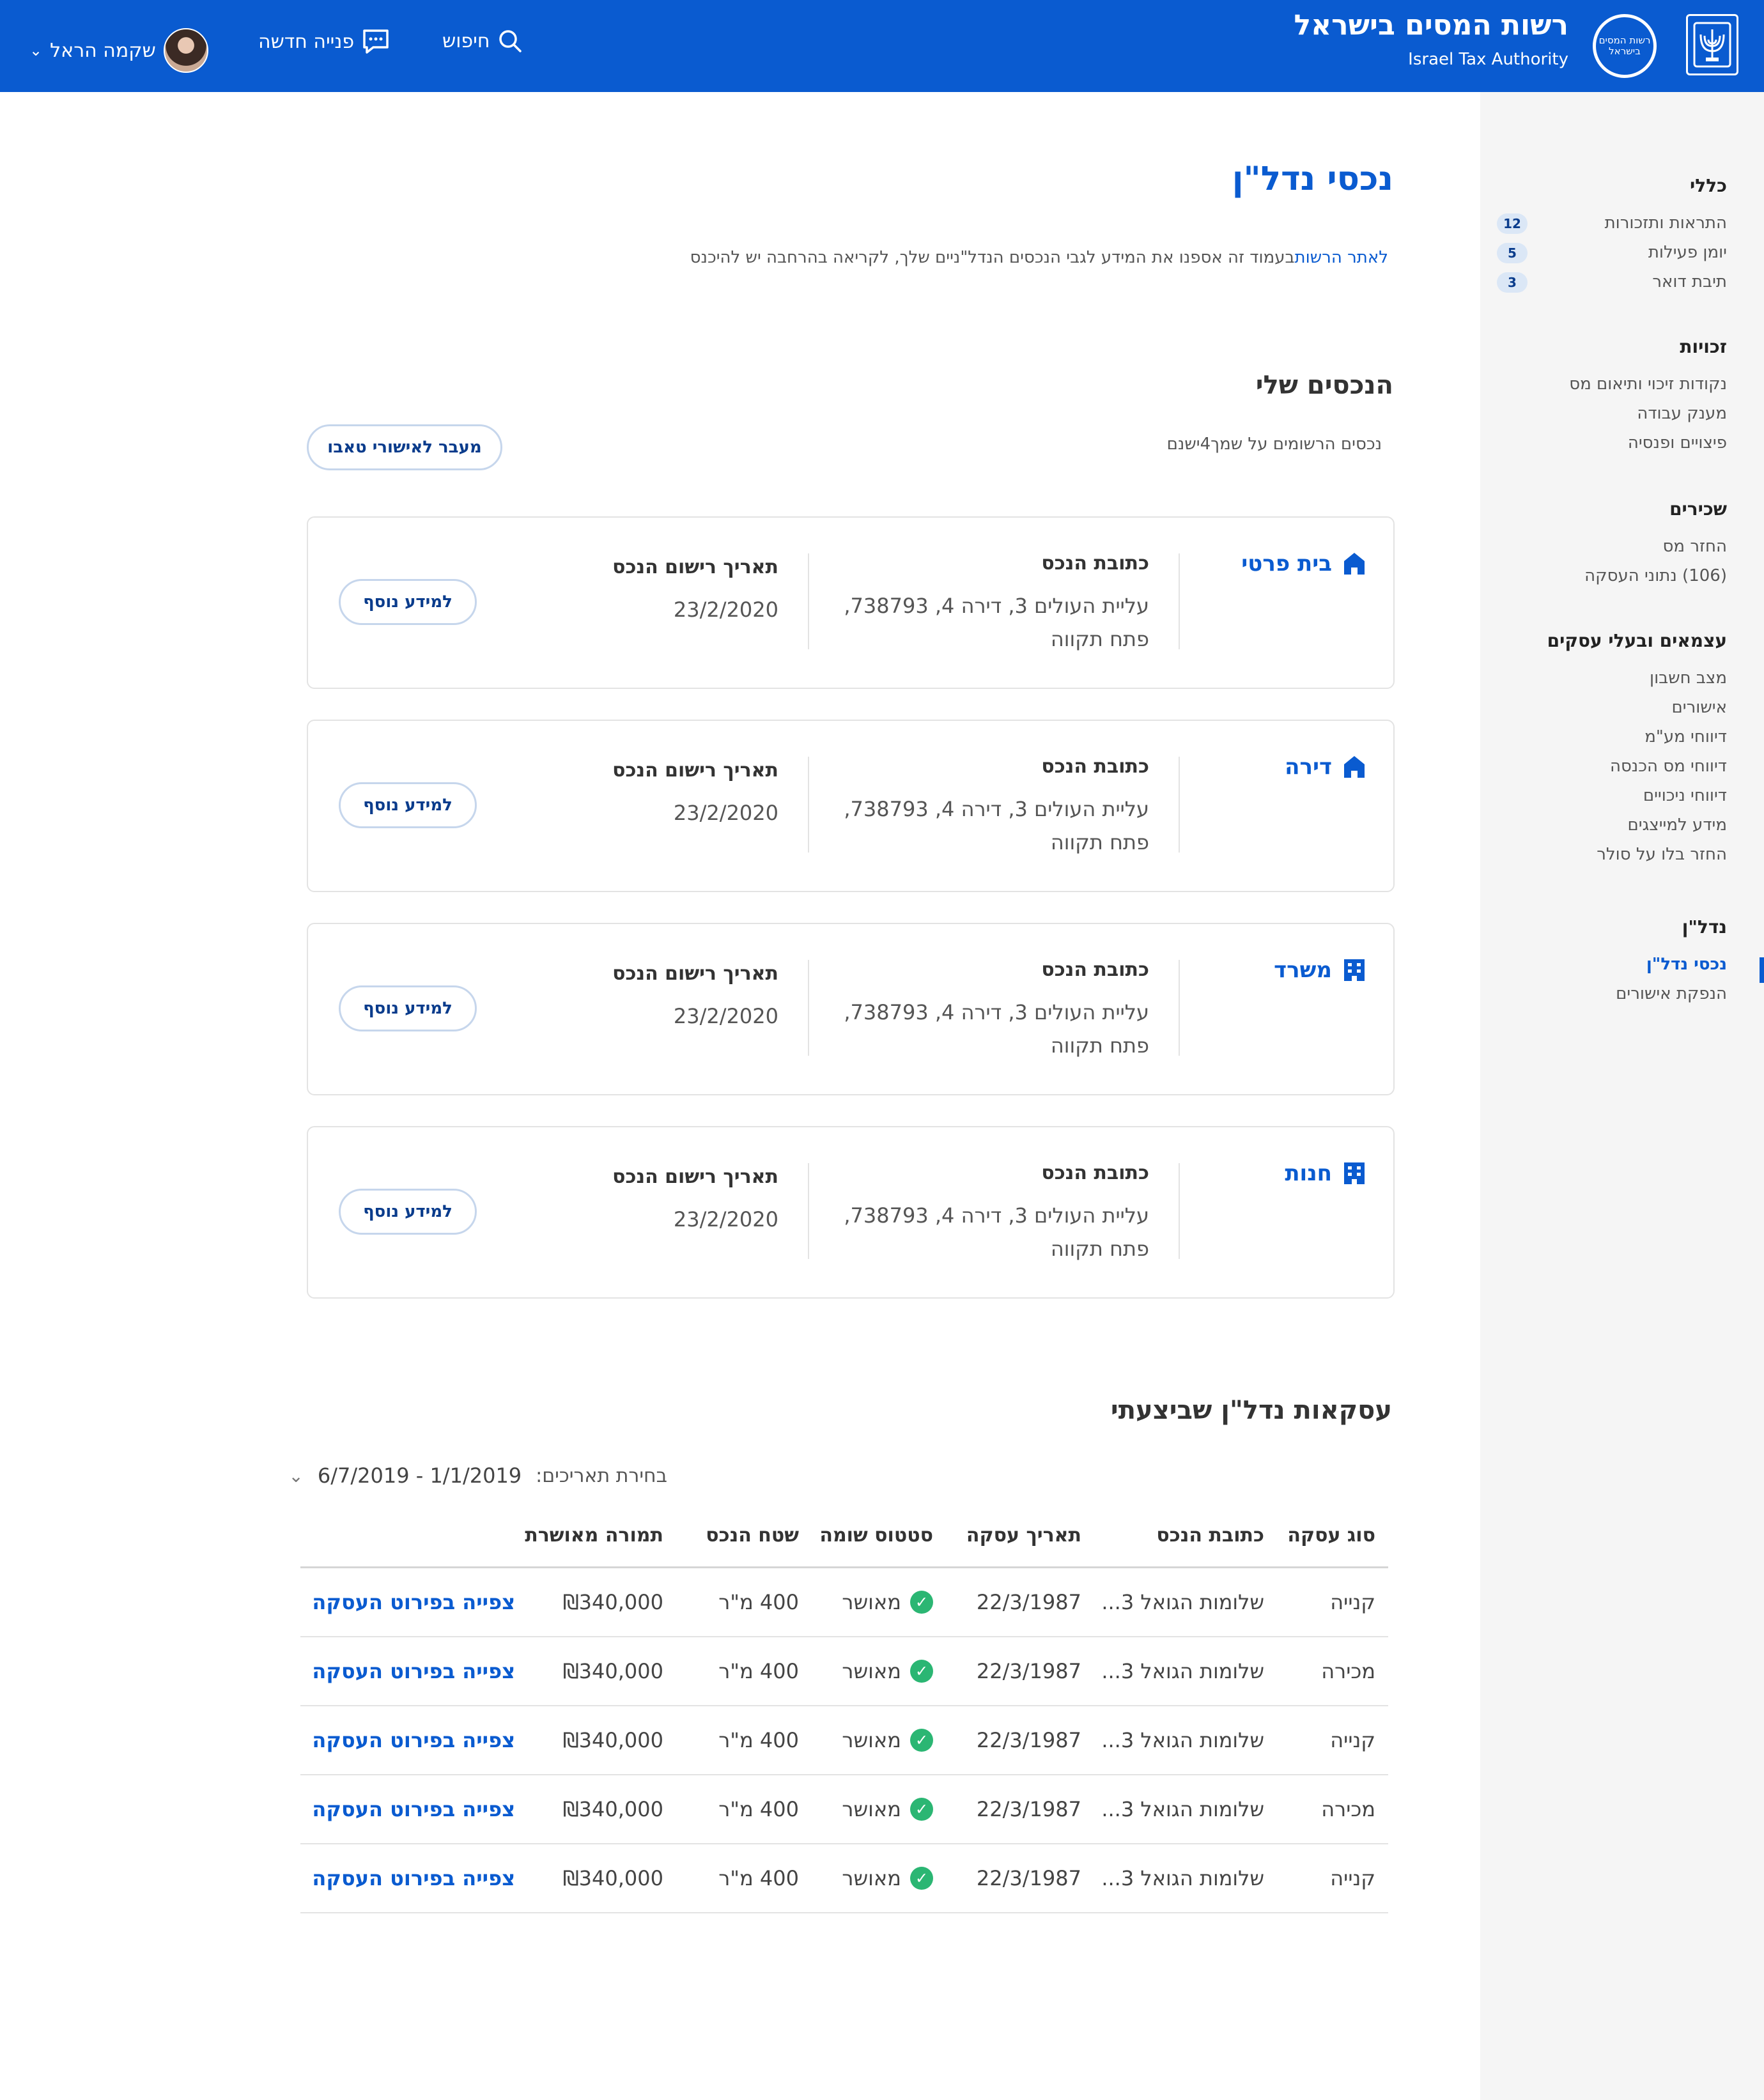  What do you see at coordinates (1354, 970) in the screenshot?
I see `building-icon` at bounding box center [1354, 970].